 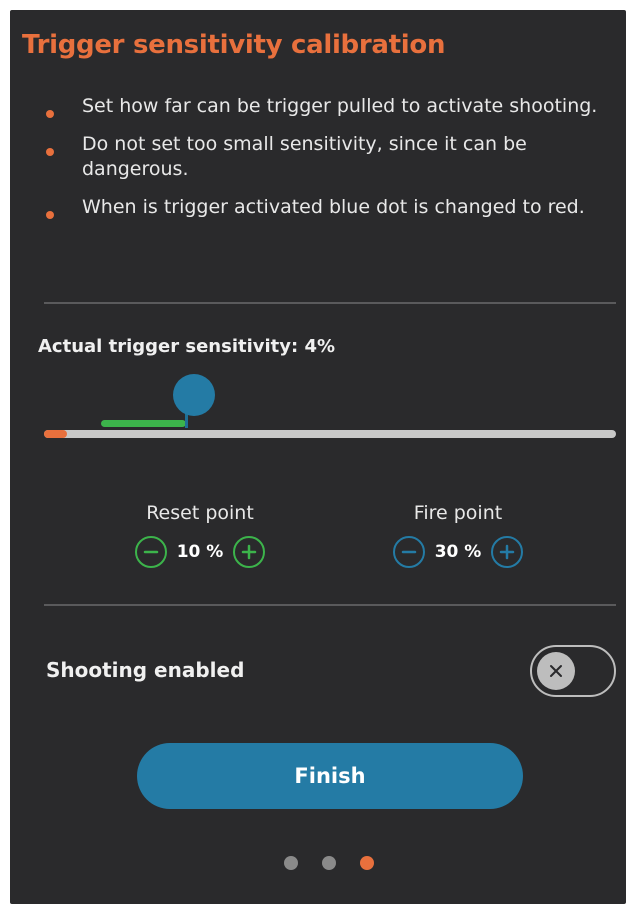 I want to click on actual-sensitivity-fill, so click(x=55, y=434).